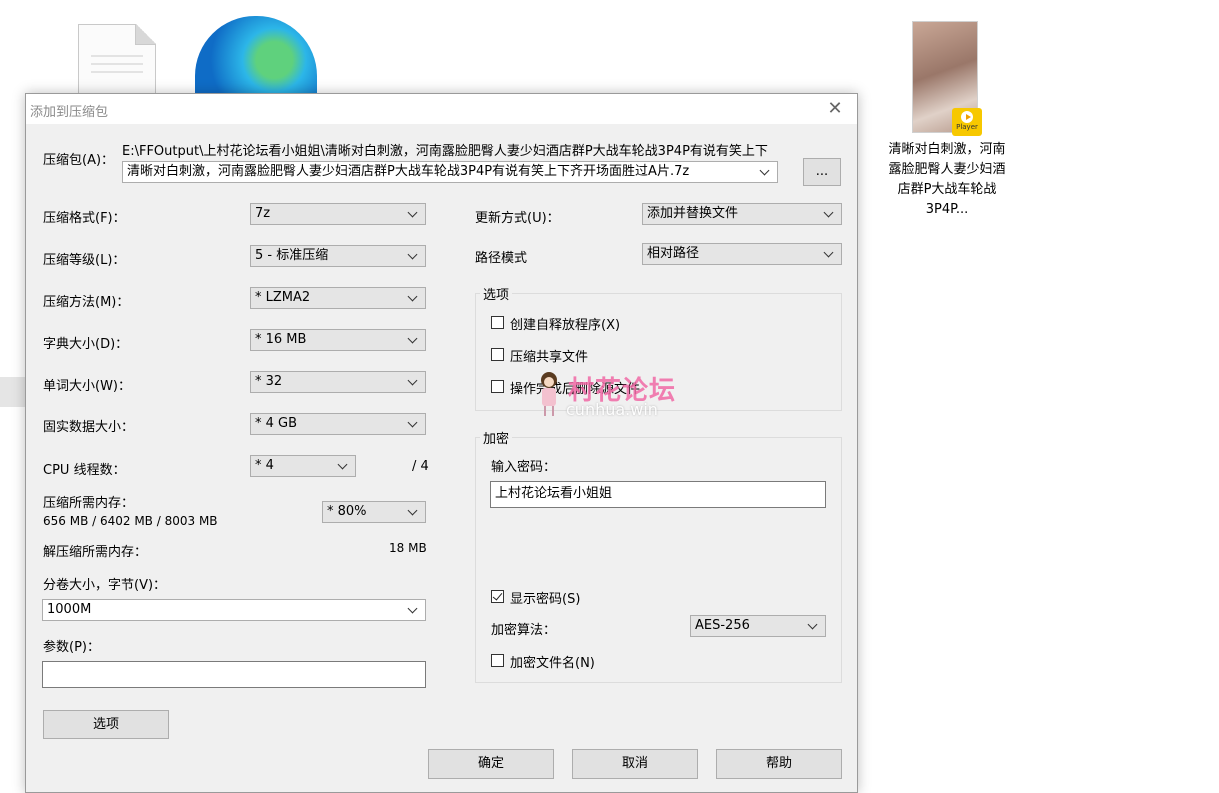 The height and width of the screenshot is (793, 1219). Describe the element at coordinates (79, 160) in the screenshot. I see `archive-label: 压缩包(A)：` at that location.